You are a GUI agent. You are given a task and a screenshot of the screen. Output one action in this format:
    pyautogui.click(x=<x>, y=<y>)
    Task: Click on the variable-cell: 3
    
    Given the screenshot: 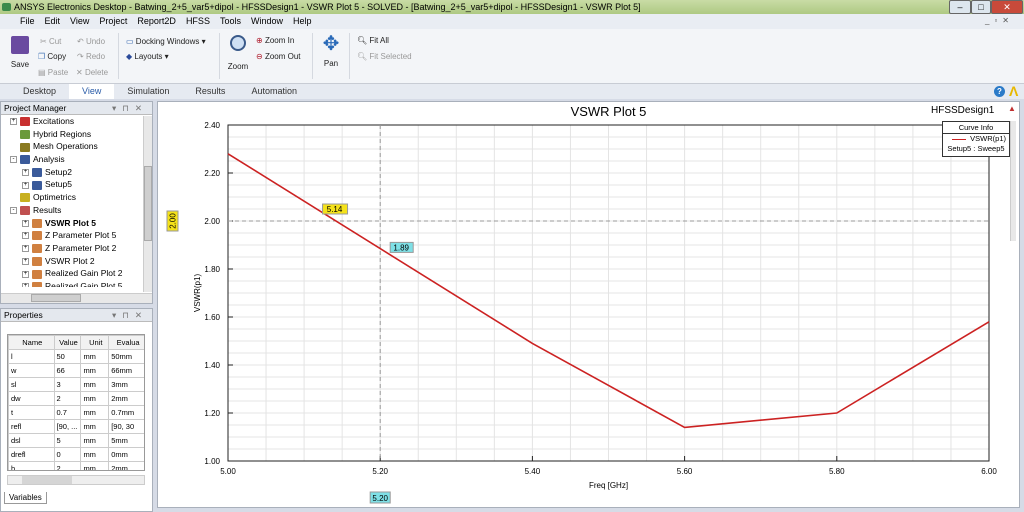 What is the action you would take?
    pyautogui.click(x=67, y=384)
    